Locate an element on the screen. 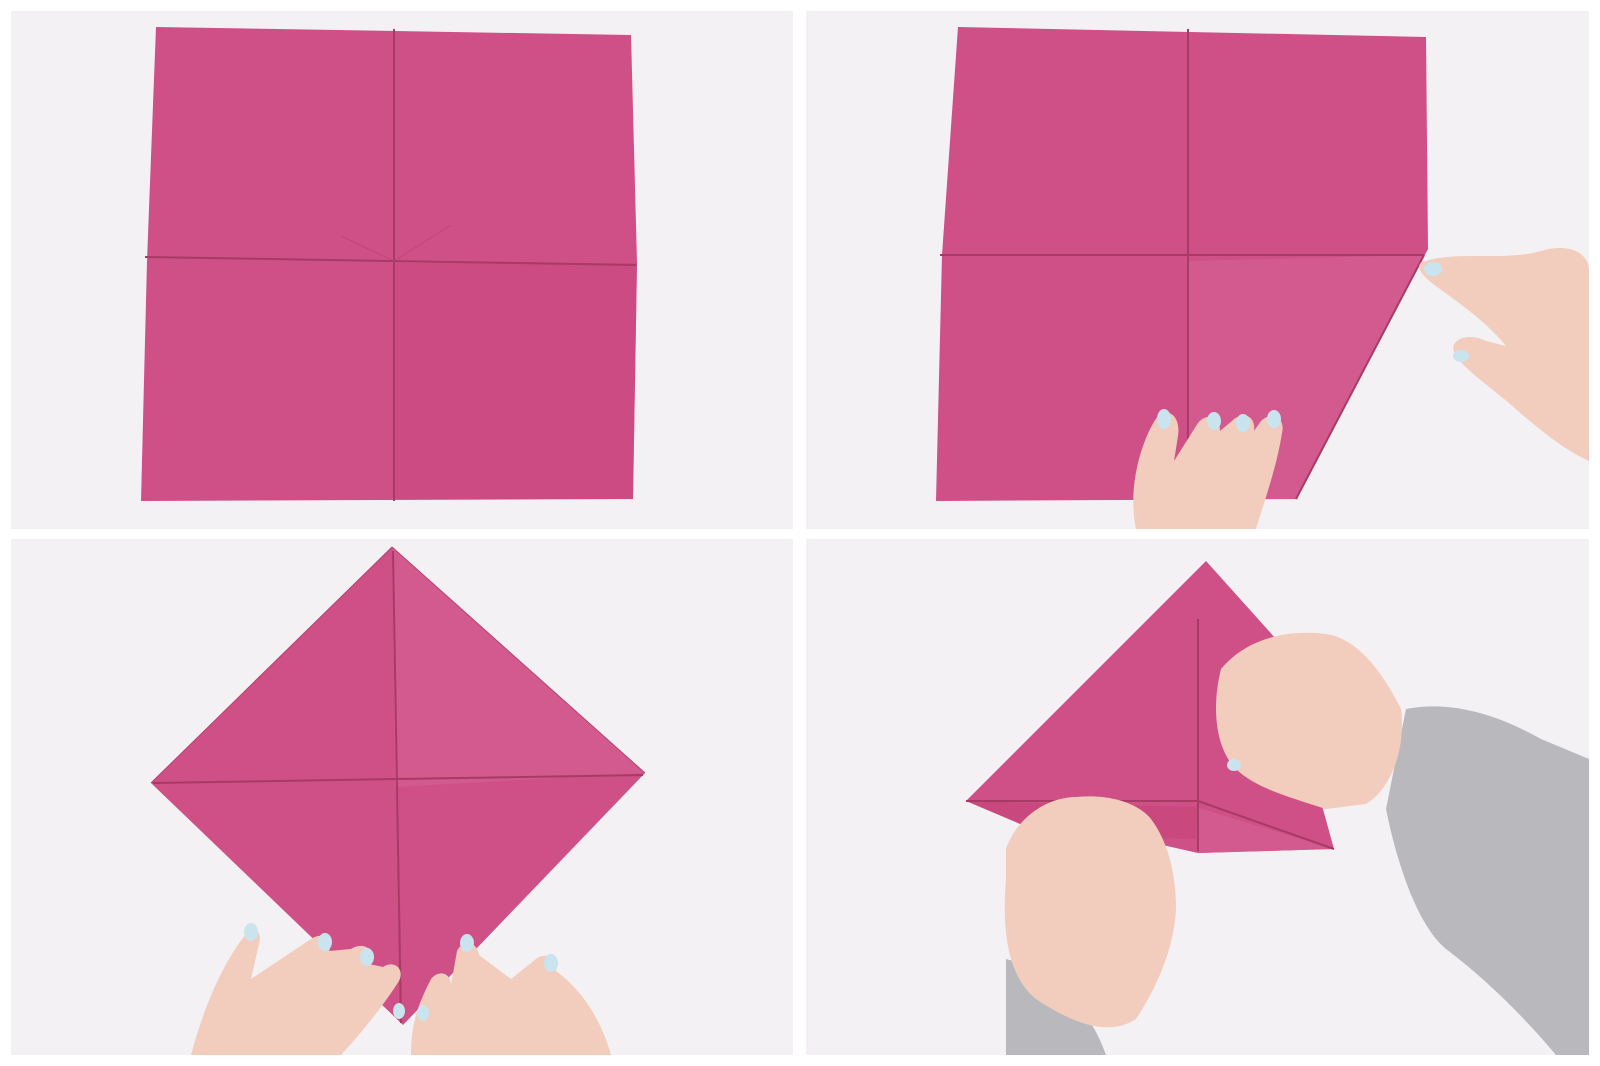 The image size is (1600, 1066). napkin-quadrant-shade is located at coordinates (515, 381).